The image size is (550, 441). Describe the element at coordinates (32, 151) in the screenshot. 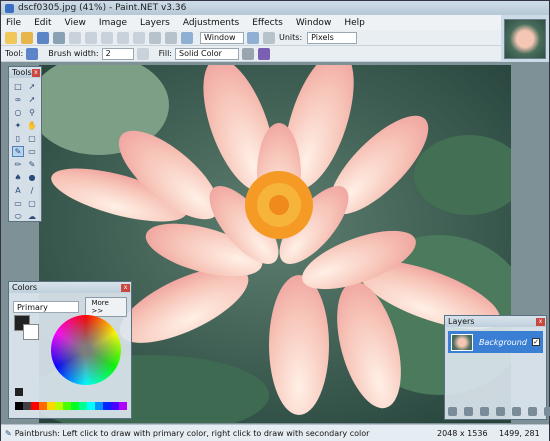

I see `eraser-icon: ▭` at that location.